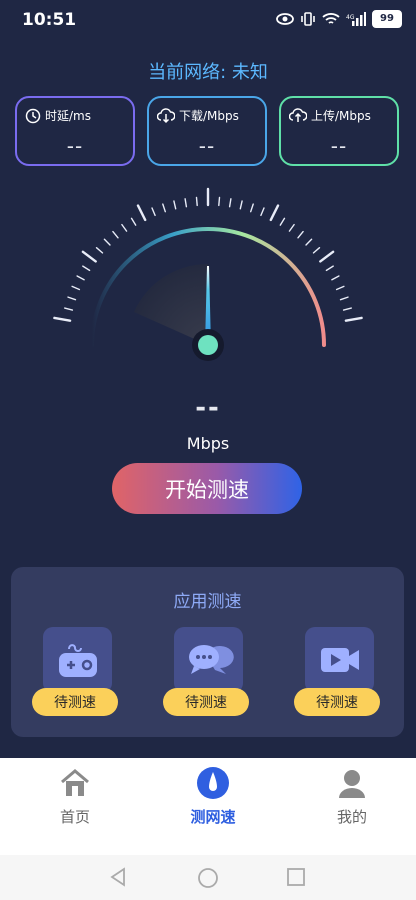  I want to click on svg-text: 4G, so click(350, 17).